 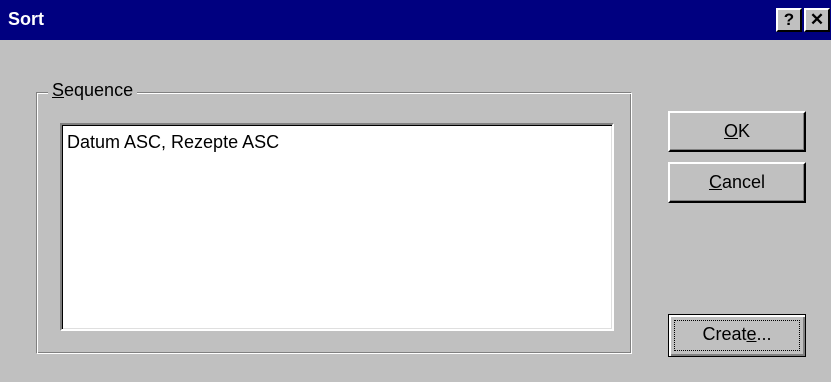 I want to click on cancel-button: Cancel, so click(x=737, y=182).